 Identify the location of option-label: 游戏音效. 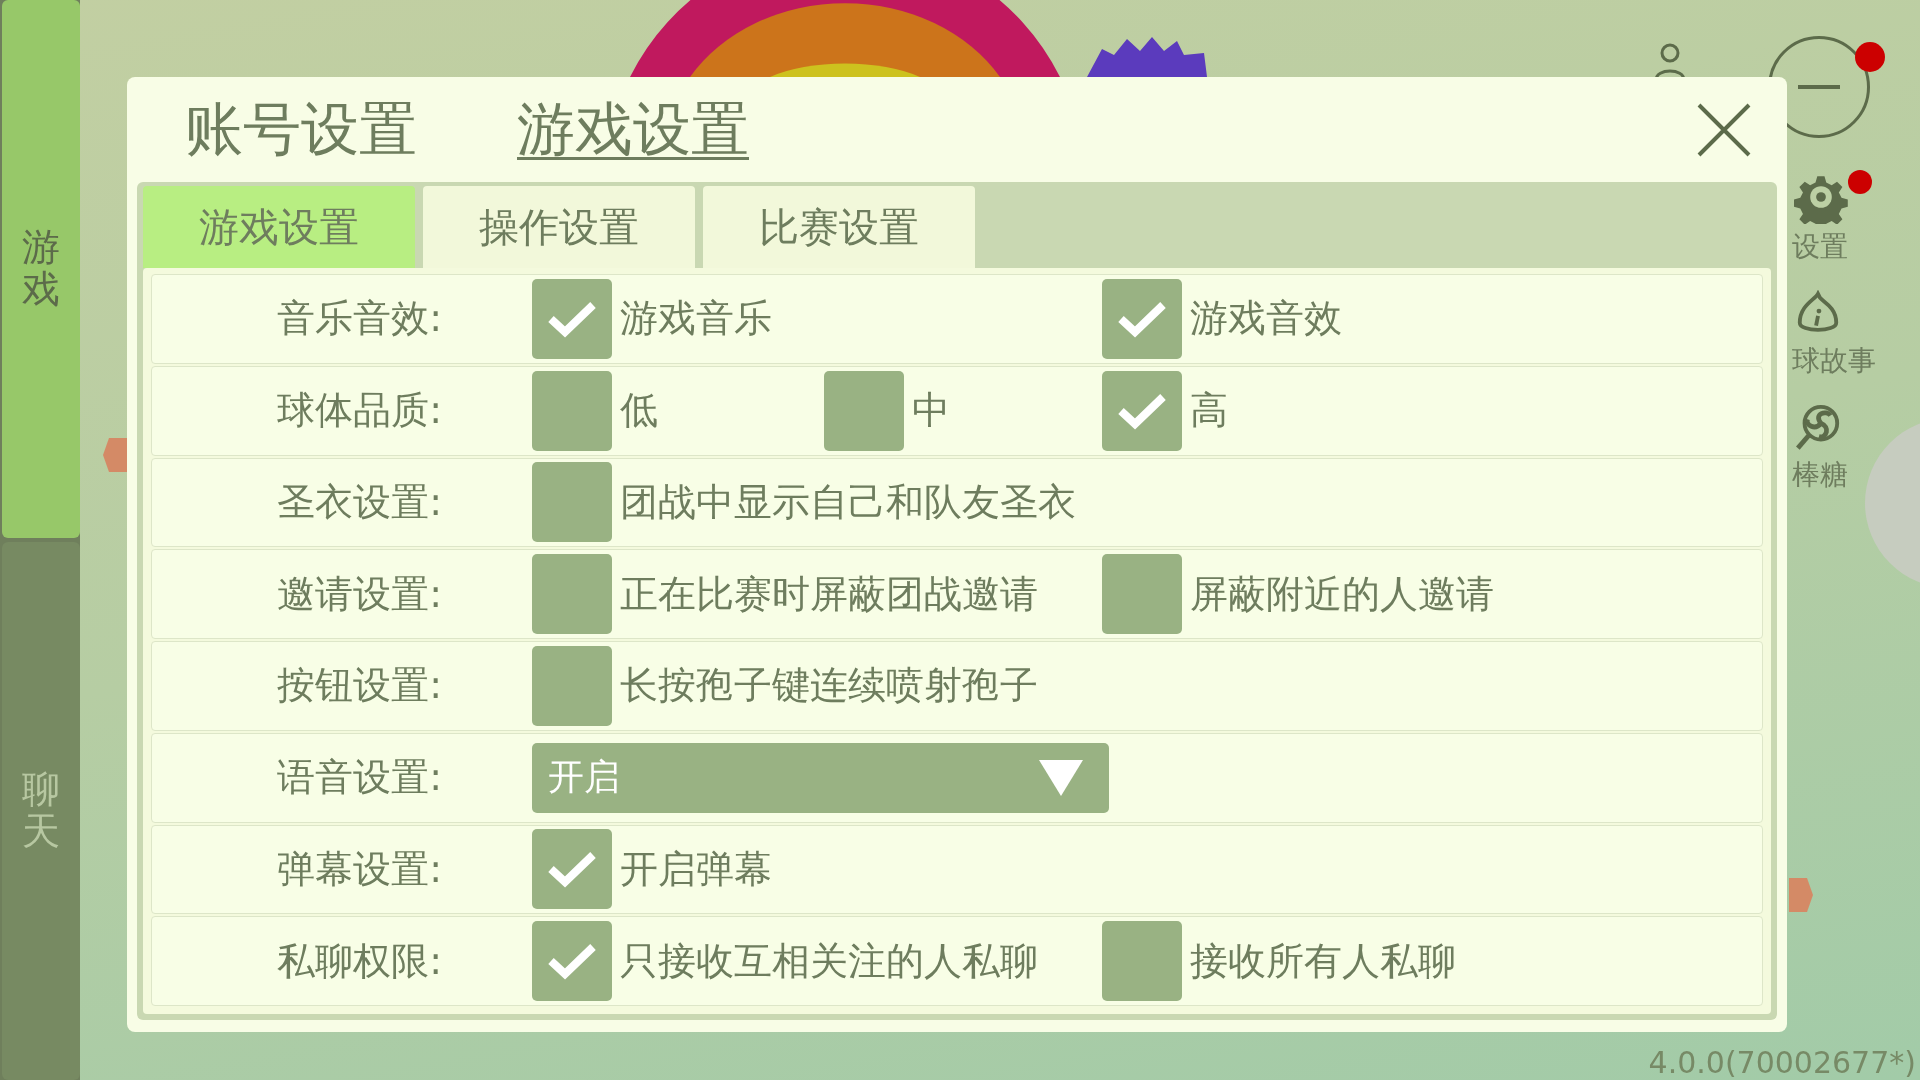
(1266, 319).